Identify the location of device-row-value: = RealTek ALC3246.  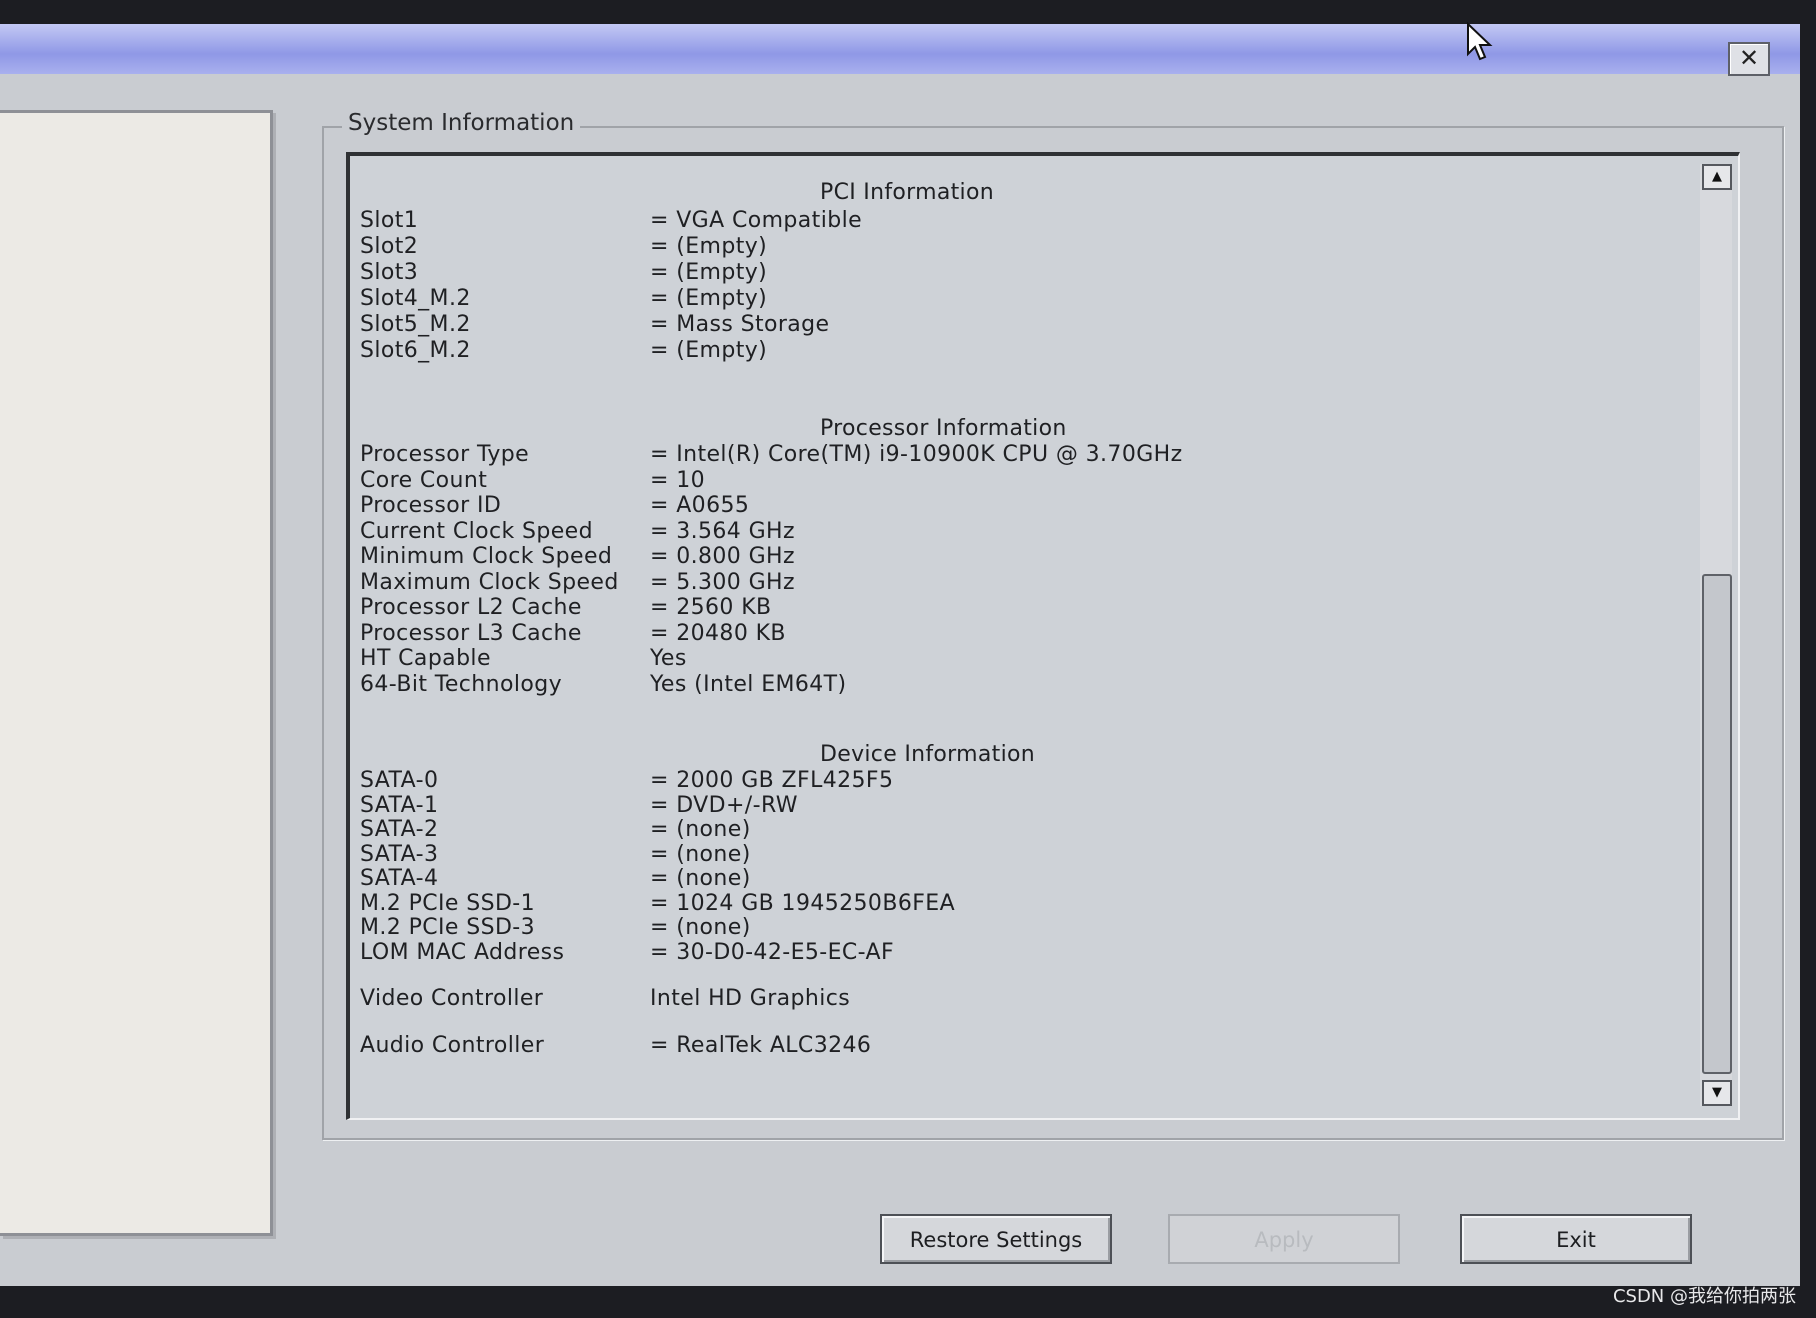
(761, 1045).